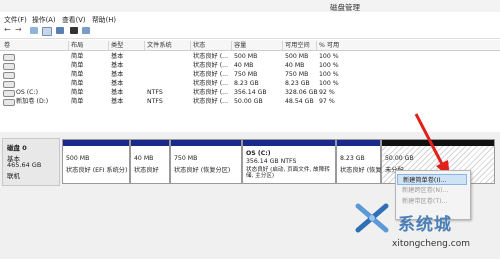 The width and height of the screenshot is (500, 259). I want to click on watermark-url: xitongcheng.com, so click(431, 244).